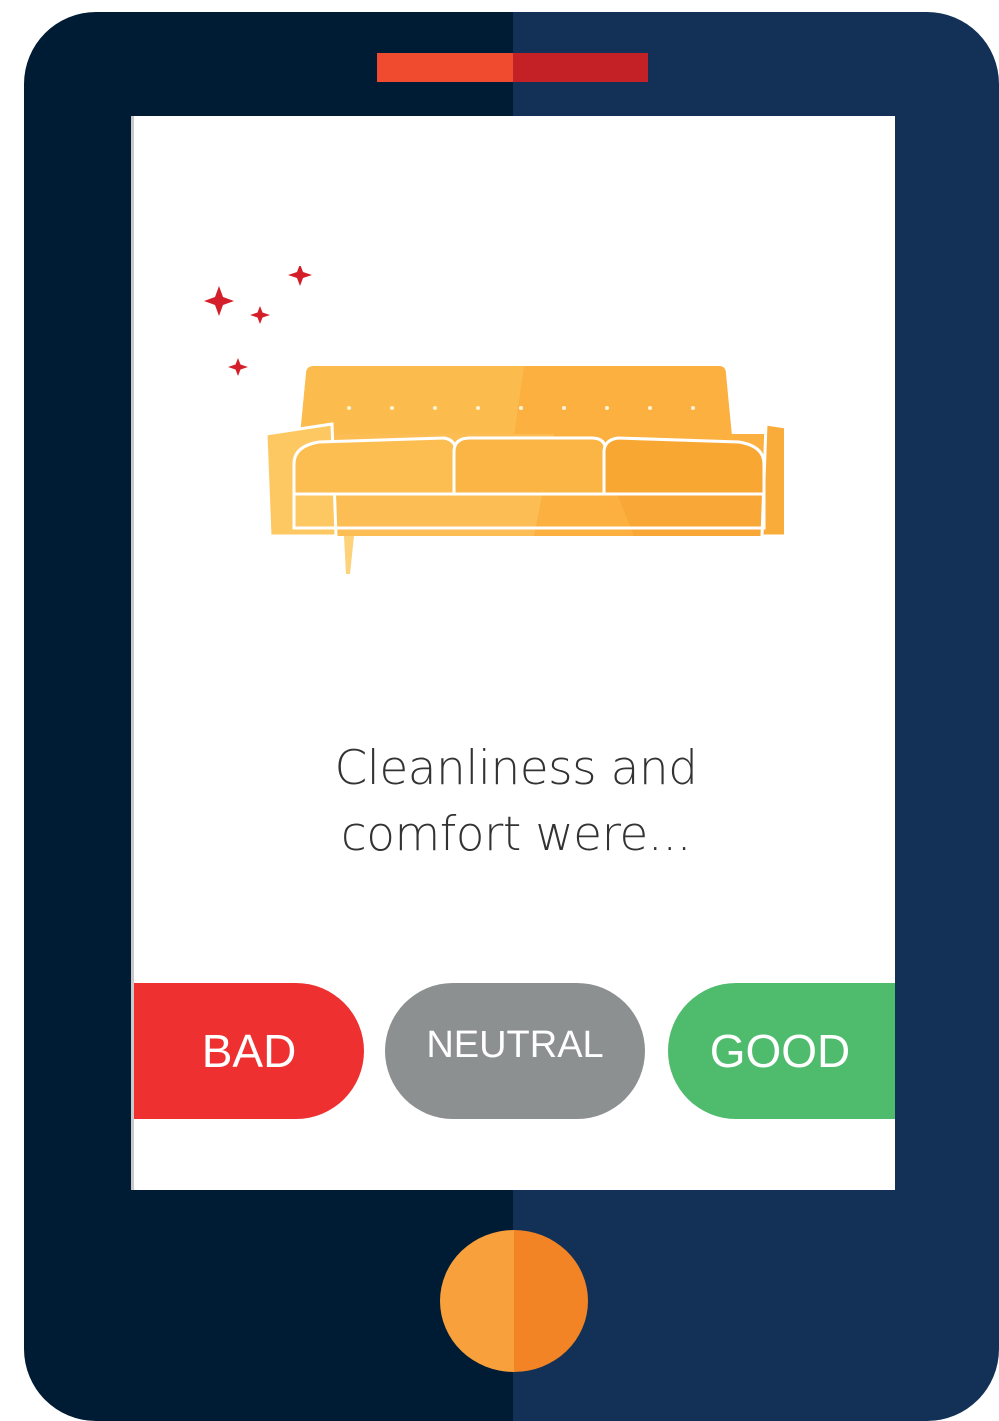 This screenshot has height=1421, width=999. I want to click on good-button: GOOD, so click(781, 1051).